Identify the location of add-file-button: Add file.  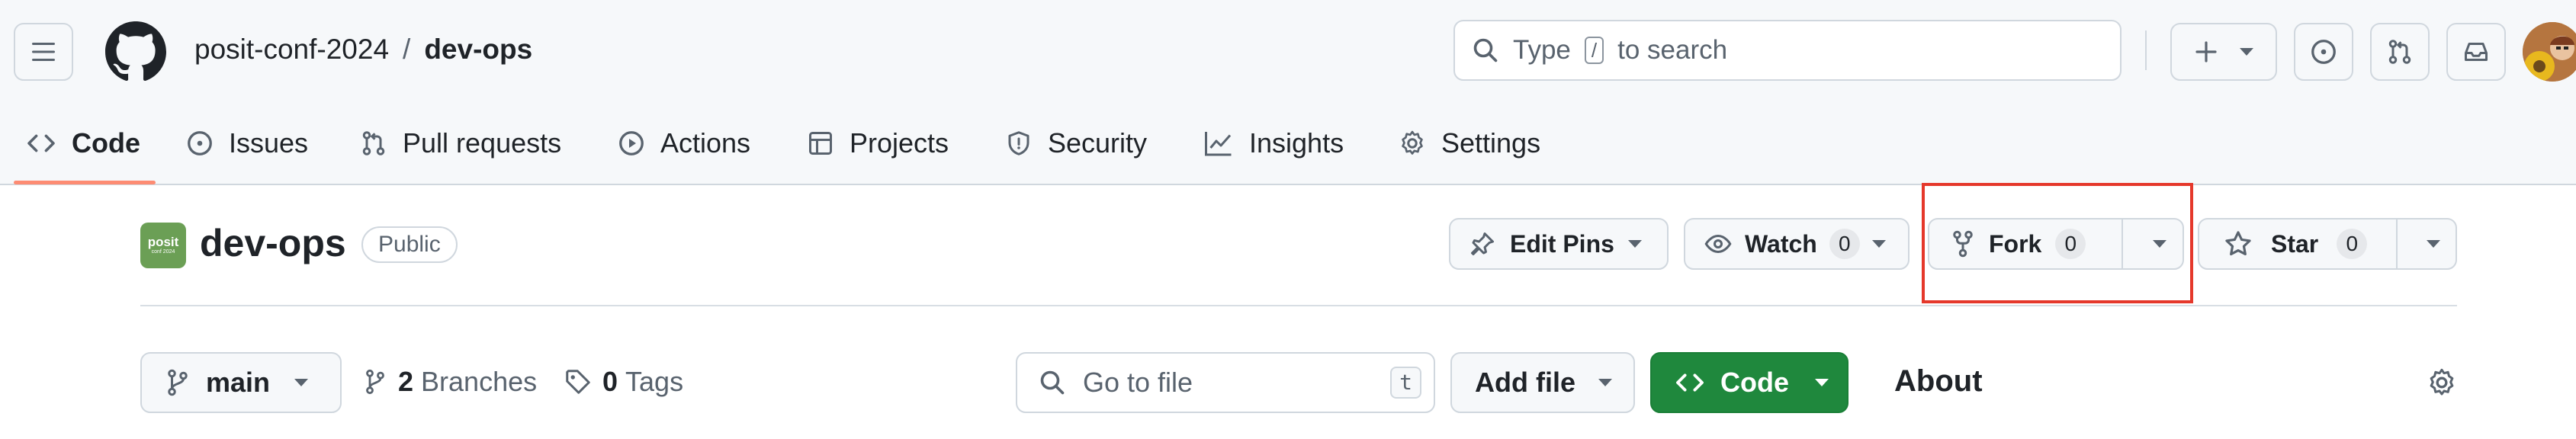
(1542, 382).